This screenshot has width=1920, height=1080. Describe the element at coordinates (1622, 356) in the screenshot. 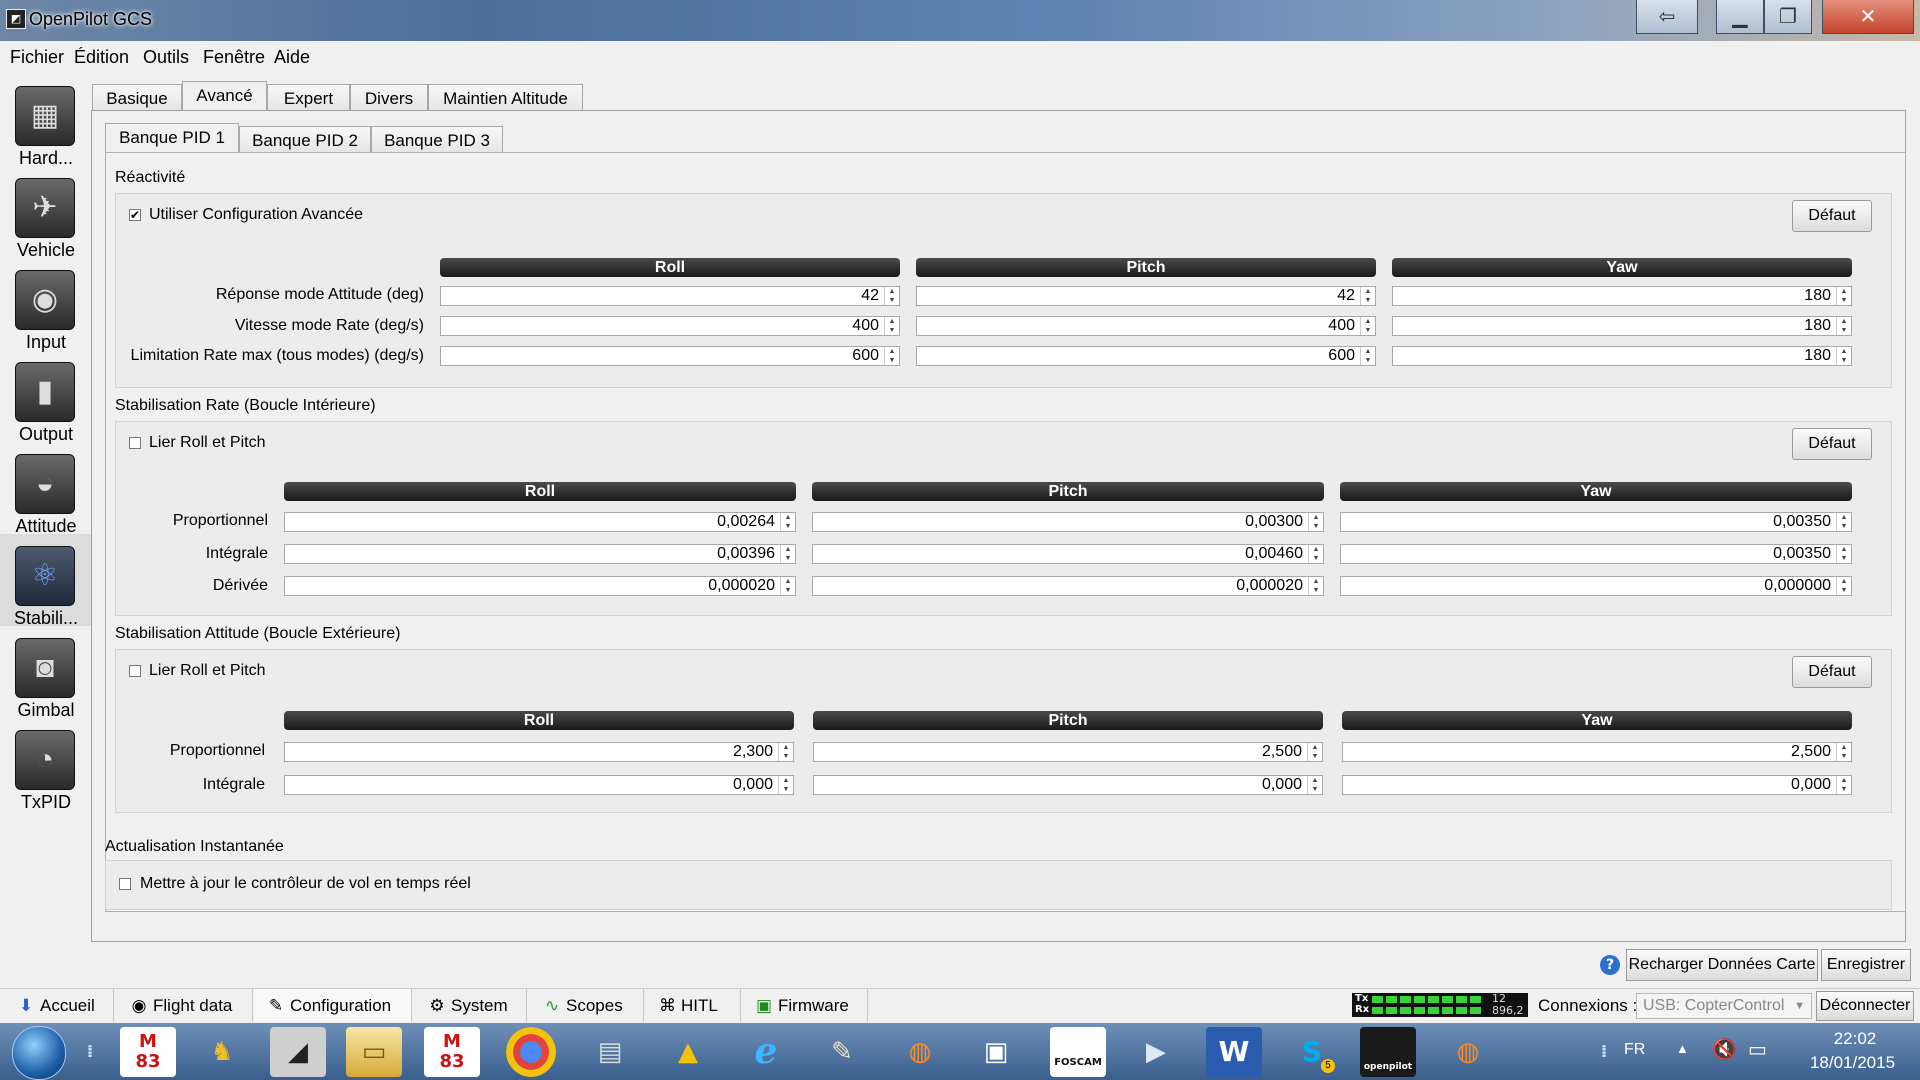

I see `max-rate-yaw-input: 180 ▲ ▼` at that location.